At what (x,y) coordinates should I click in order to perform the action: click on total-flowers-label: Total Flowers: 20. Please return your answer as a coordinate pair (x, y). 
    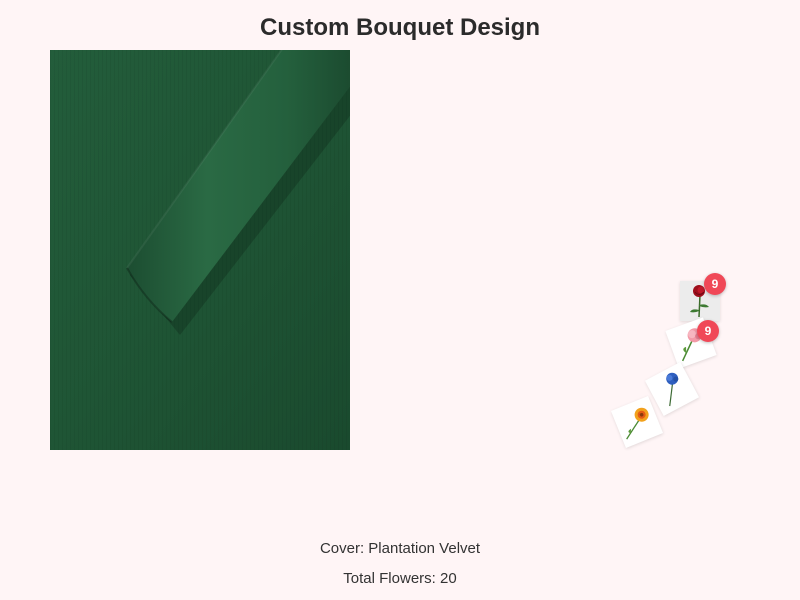
    Looking at the image, I should click on (400, 578).